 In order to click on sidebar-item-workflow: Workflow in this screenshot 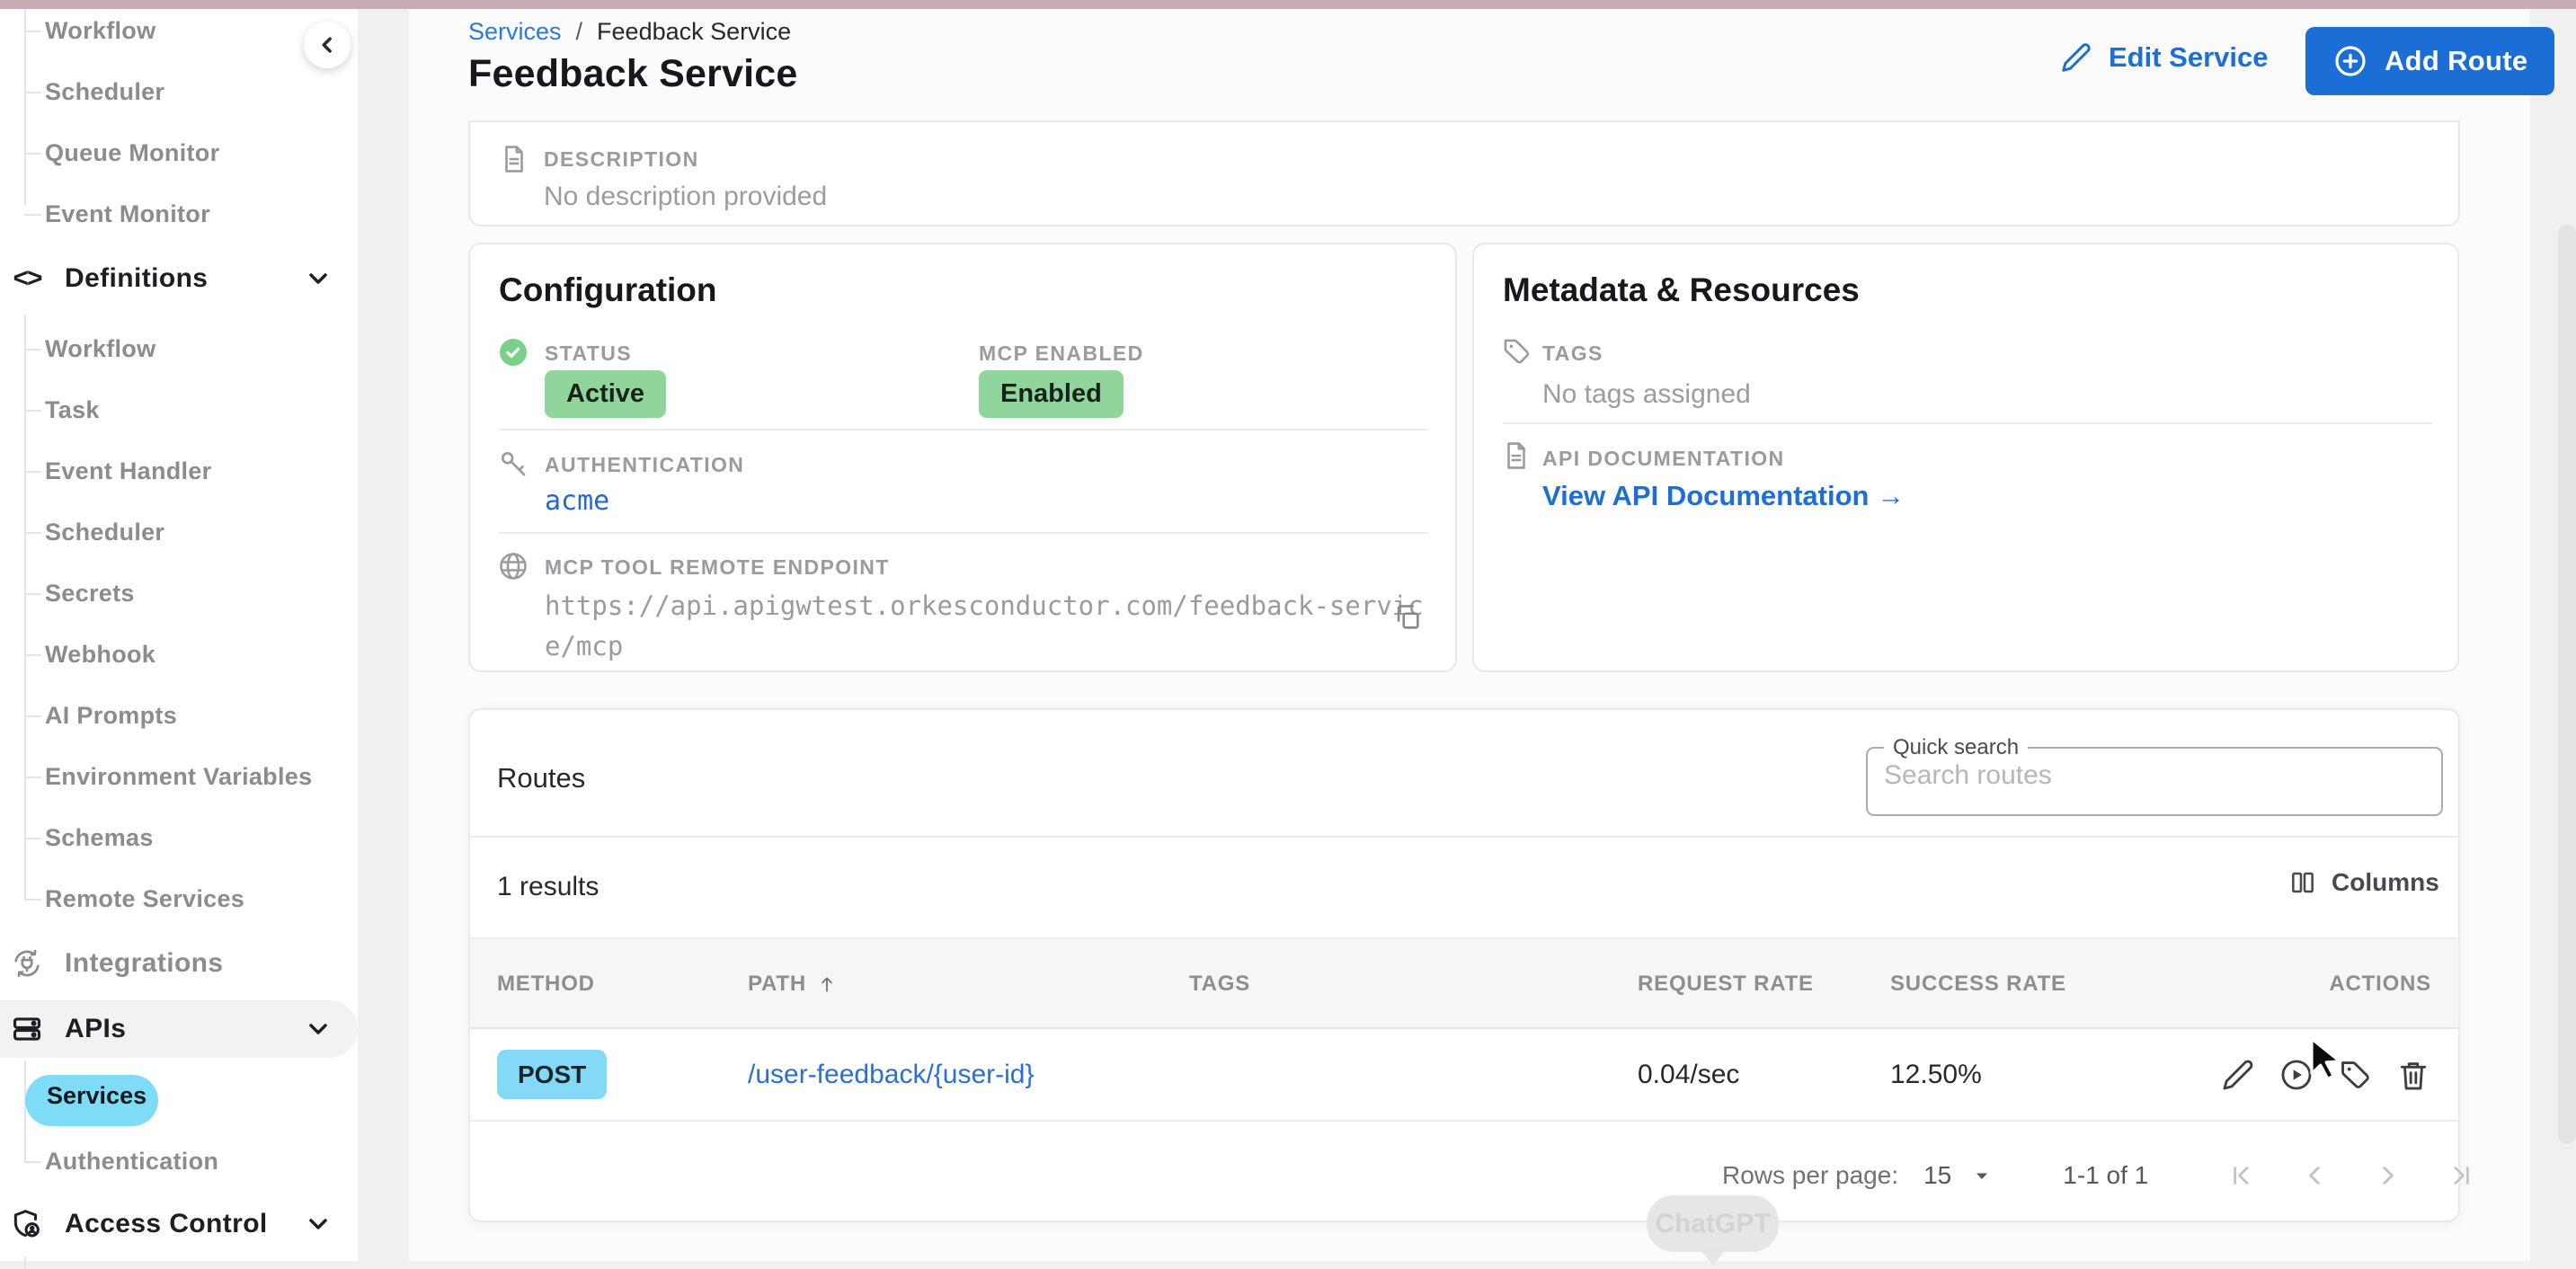, I will do `click(89, 31)`.